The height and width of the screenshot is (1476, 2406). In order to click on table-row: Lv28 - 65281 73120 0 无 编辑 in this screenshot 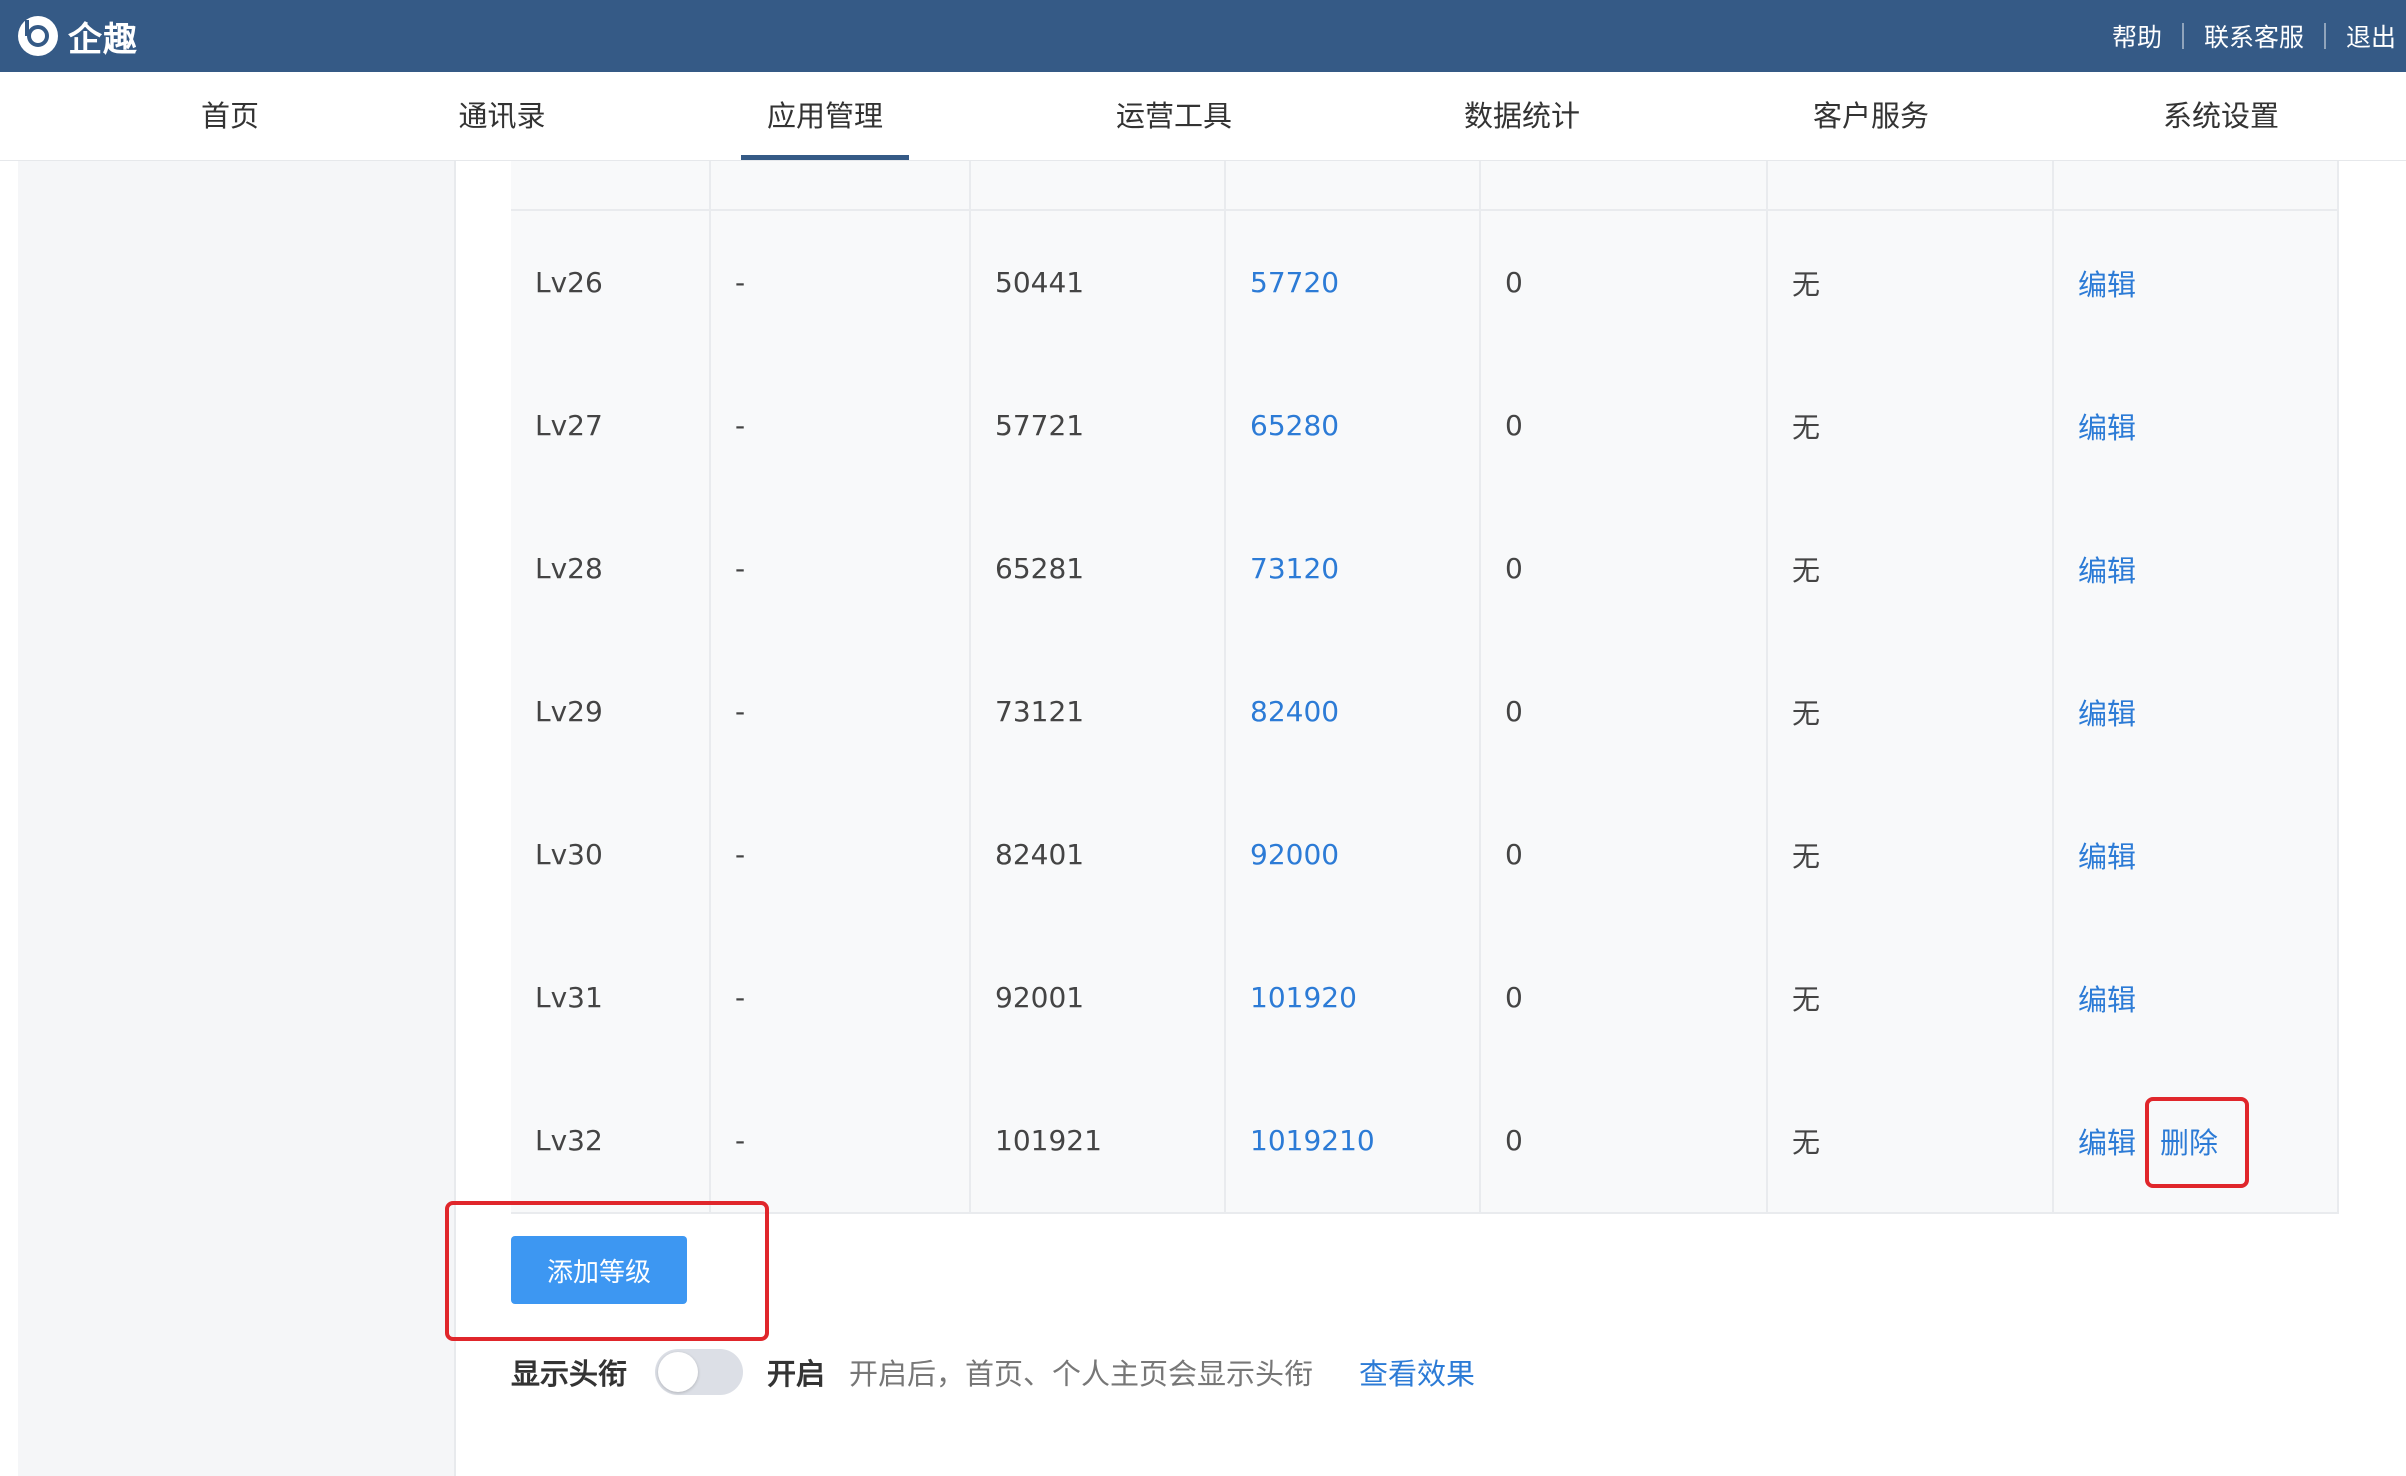, I will do `click(1425, 569)`.